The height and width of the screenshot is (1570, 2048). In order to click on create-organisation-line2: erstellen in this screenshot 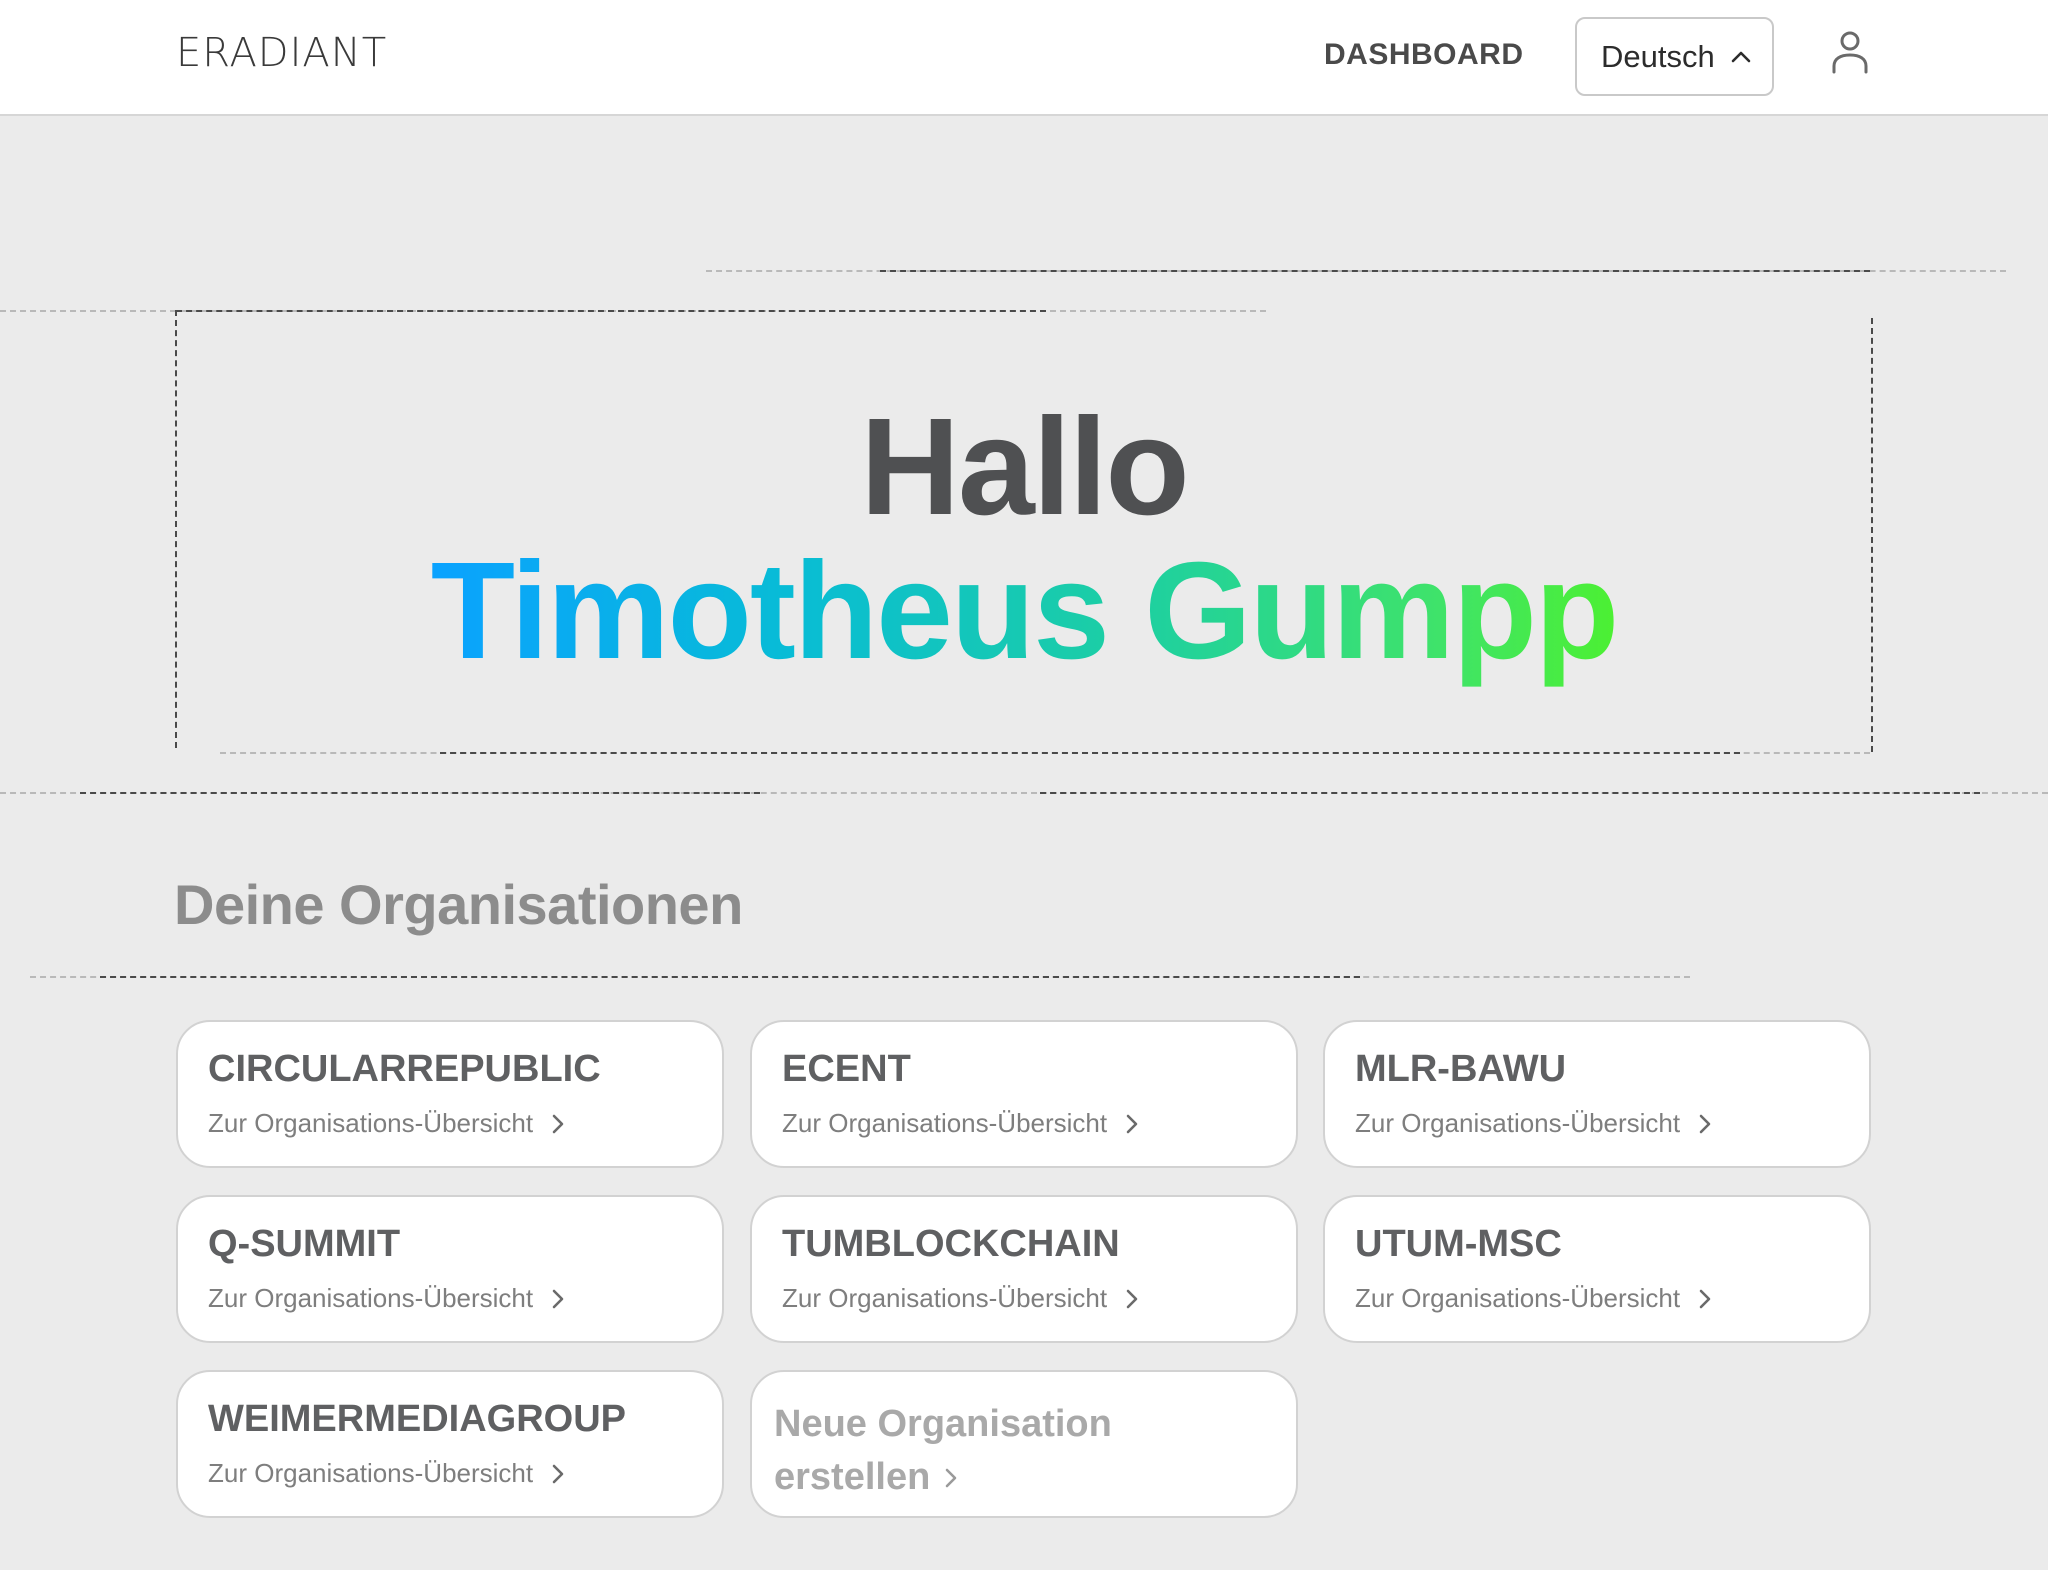, I will do `click(852, 1477)`.